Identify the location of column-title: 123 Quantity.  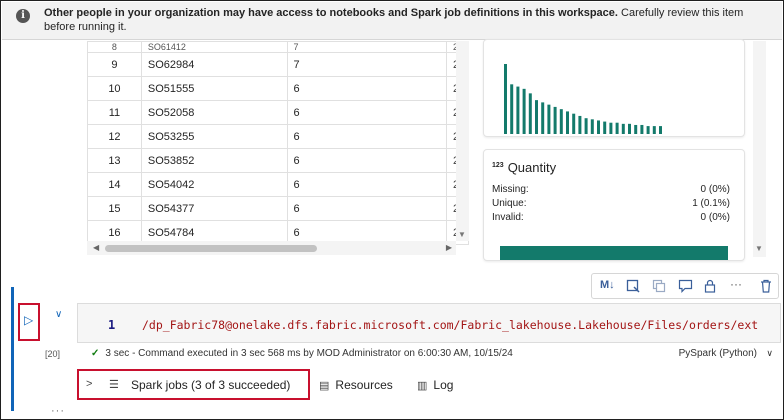
(524, 167).